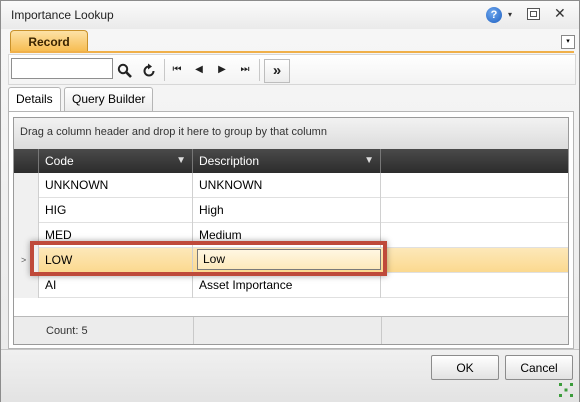 This screenshot has height=402, width=580. Describe the element at coordinates (510, 14) in the screenshot. I see `help-dropdown-icon: ▾` at that location.